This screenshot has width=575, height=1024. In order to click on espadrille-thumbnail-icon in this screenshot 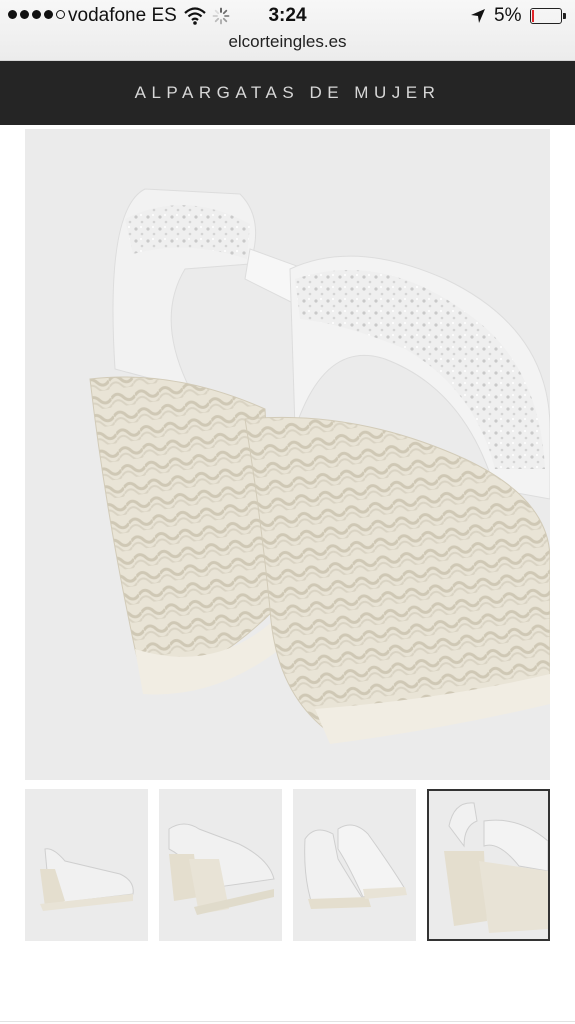, I will do `click(87, 879)`.